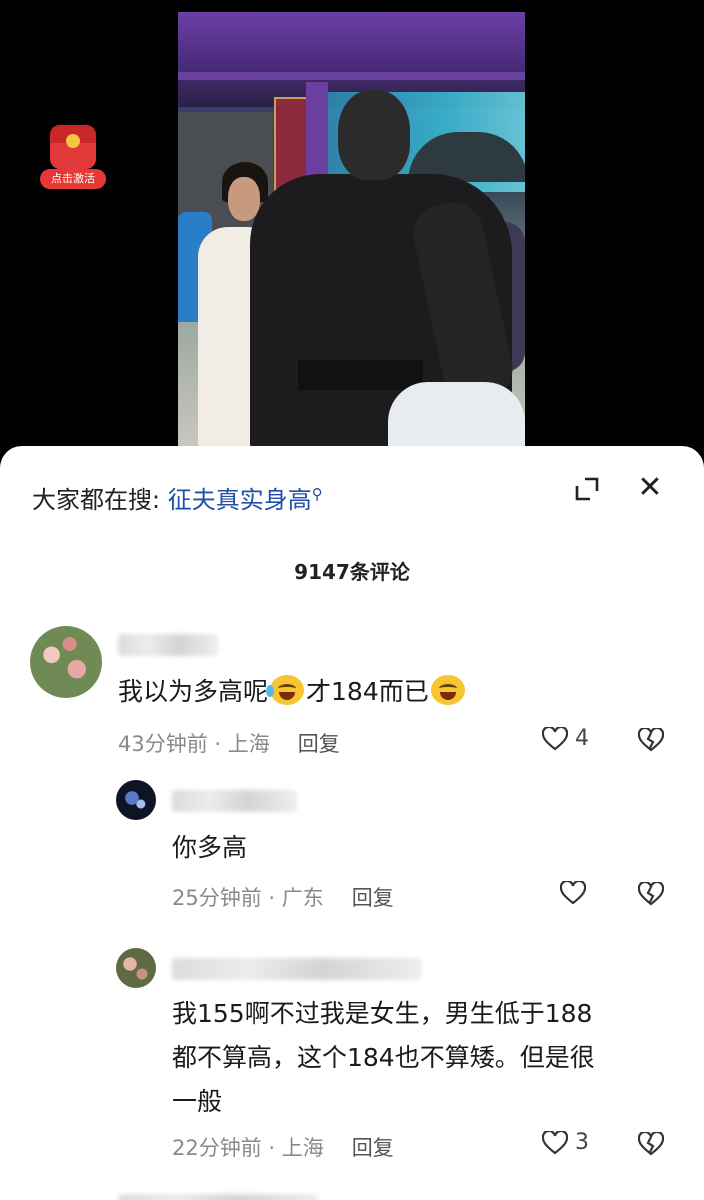  Describe the element at coordinates (456, 414) in the screenshot. I see `video-scene-foreground` at that location.